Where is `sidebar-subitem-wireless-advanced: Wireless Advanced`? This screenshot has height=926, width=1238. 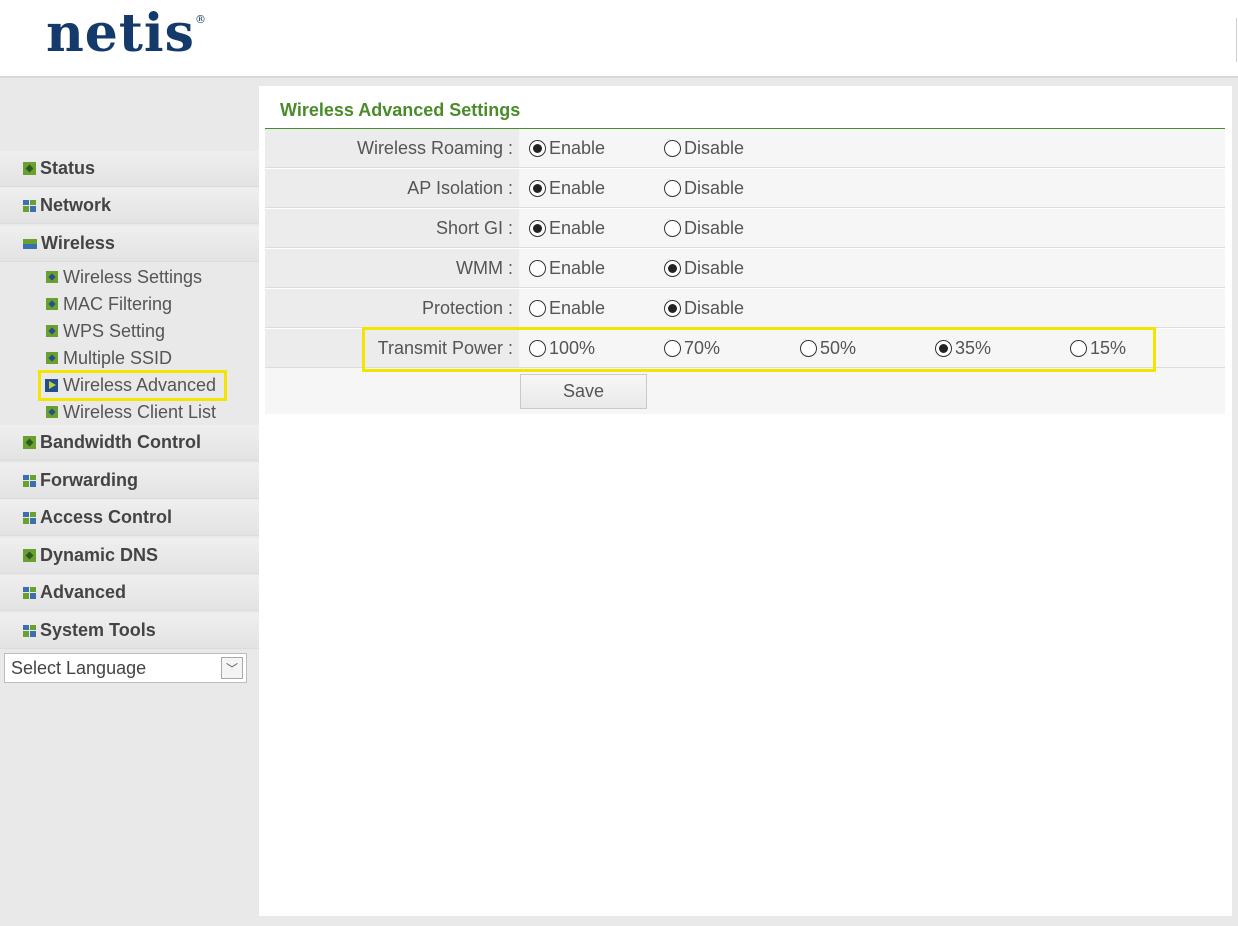
sidebar-subitem-wireless-advanced: Wireless Advanced is located at coordinates (133, 385).